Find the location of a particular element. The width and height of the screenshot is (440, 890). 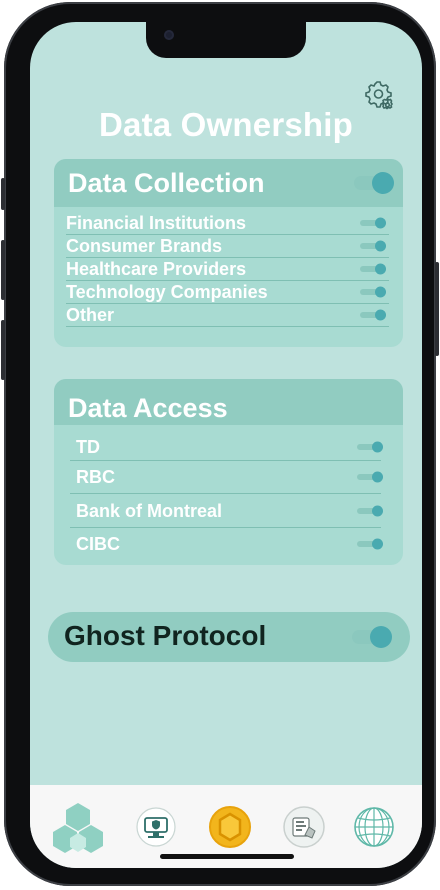

ghost-protocol-toggle is located at coordinates (372, 637).